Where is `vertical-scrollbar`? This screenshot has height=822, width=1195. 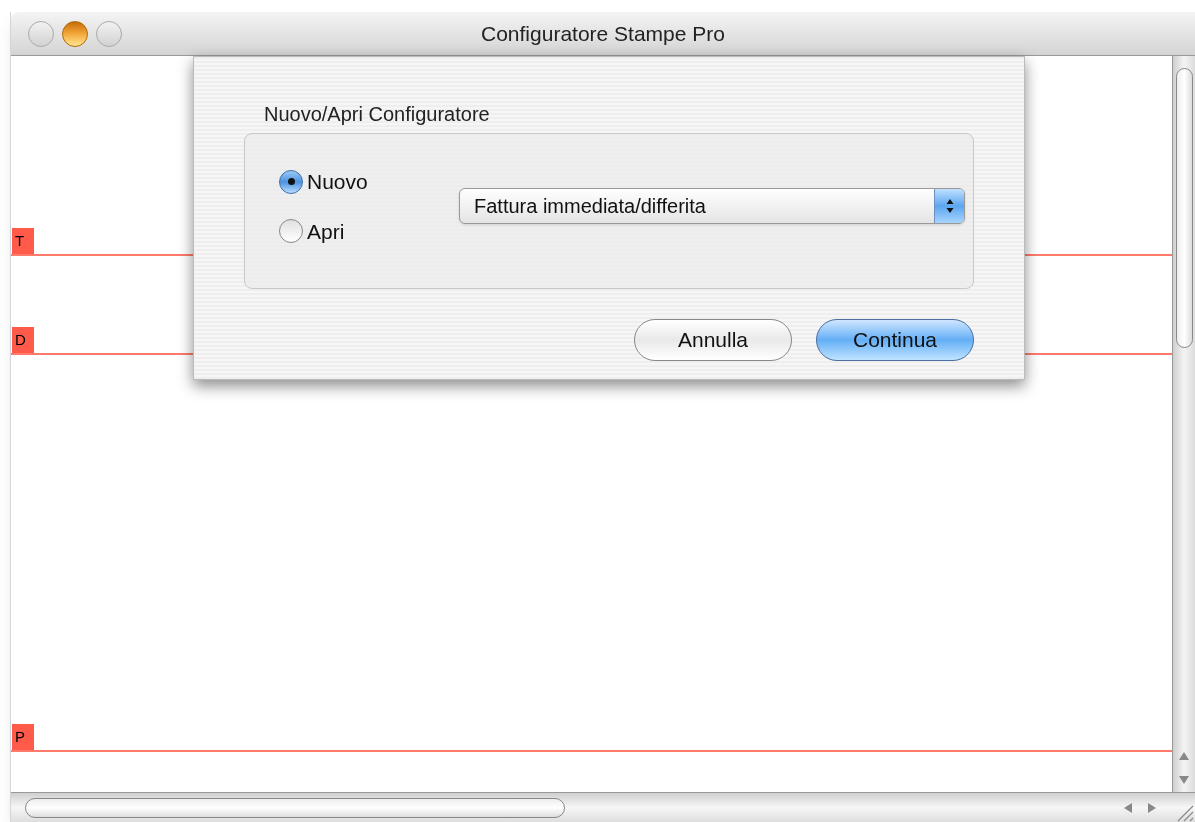 vertical-scrollbar is located at coordinates (1183, 424).